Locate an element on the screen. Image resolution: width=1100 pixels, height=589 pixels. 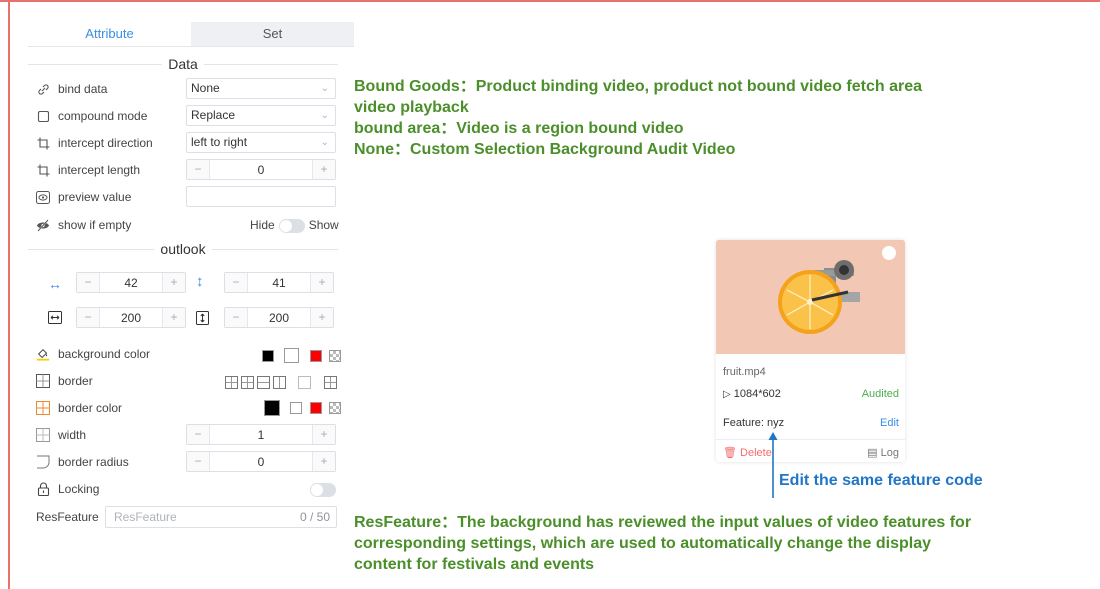
pointer-arrow-icon is located at coordinates (773, 465).